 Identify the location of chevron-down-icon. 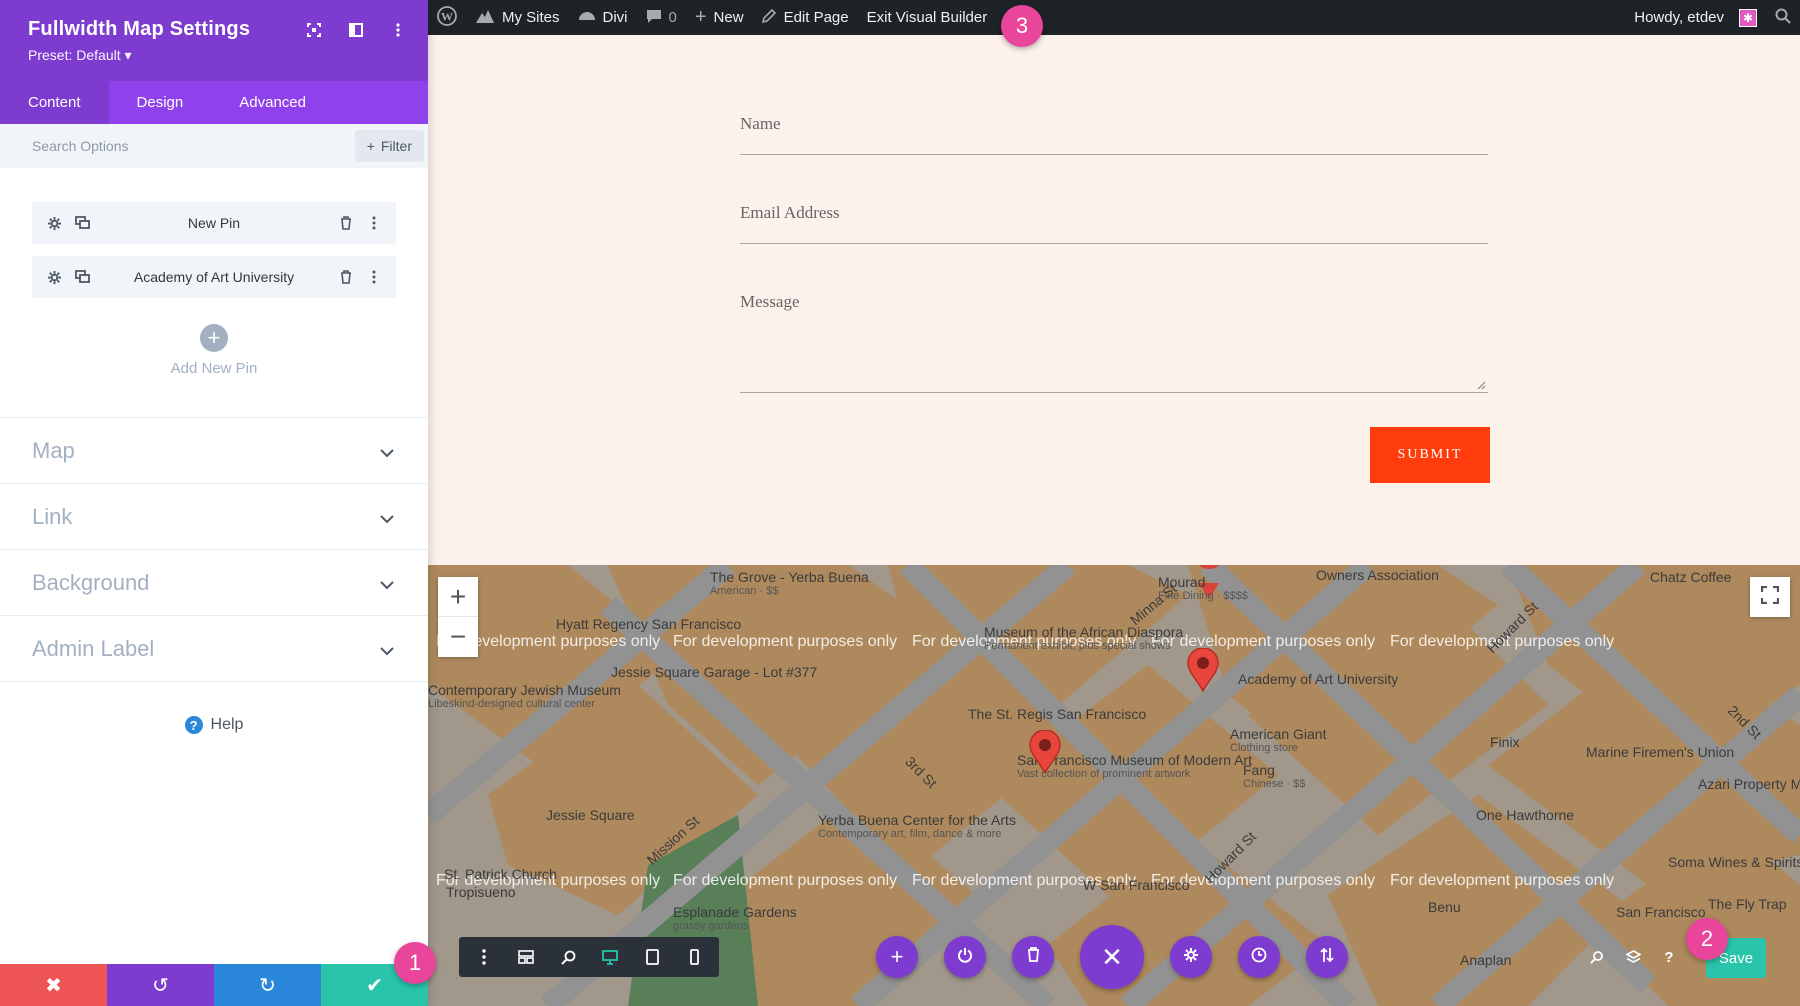
(387, 649).